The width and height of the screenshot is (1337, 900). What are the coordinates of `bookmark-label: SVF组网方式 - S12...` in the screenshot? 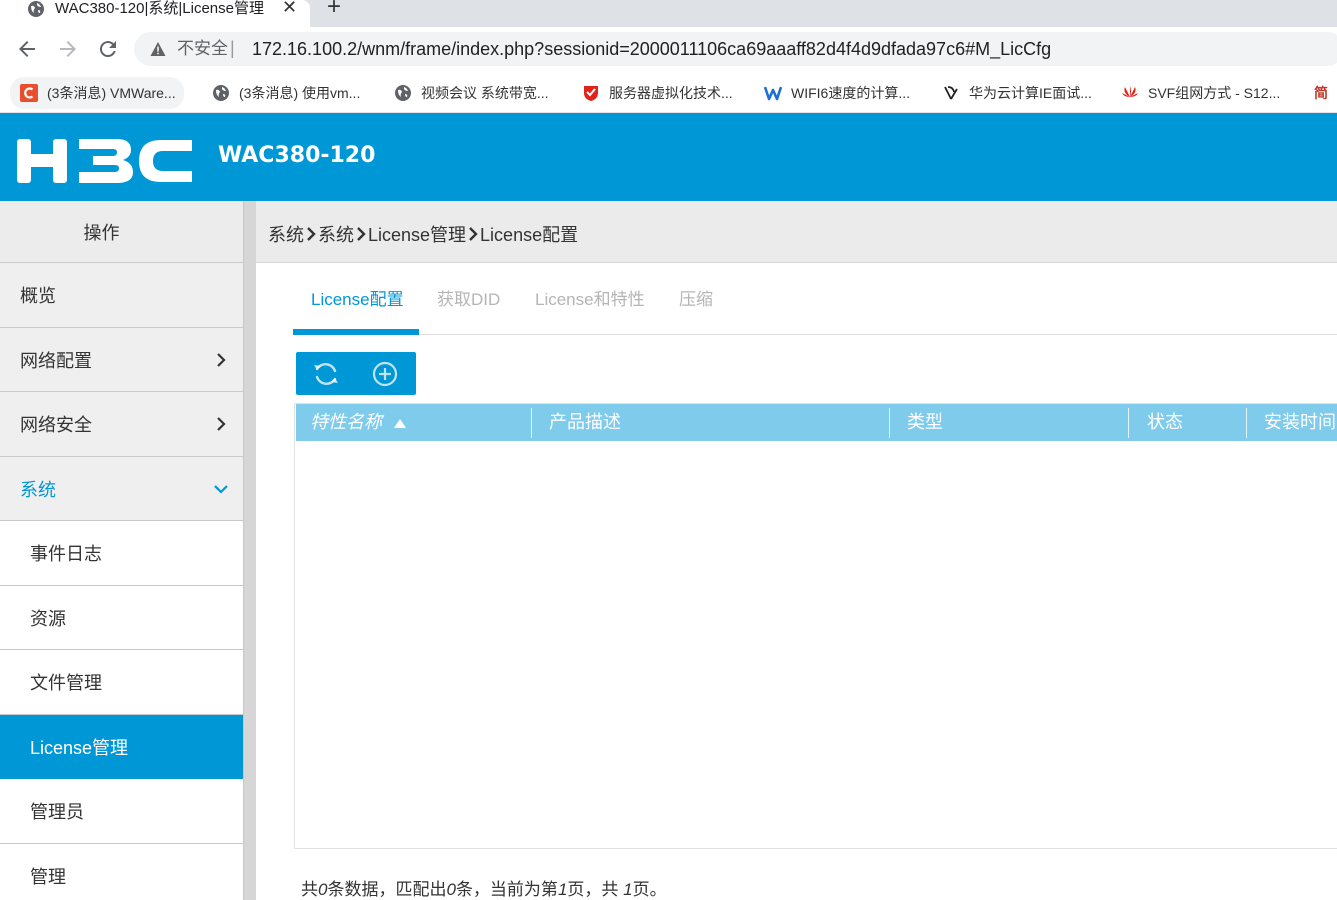 It's located at (1214, 93).